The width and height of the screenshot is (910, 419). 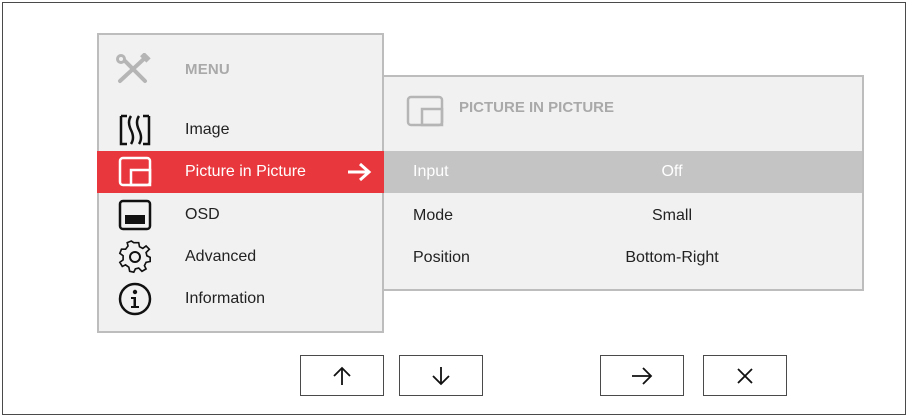 I want to click on close-button, so click(x=745, y=375).